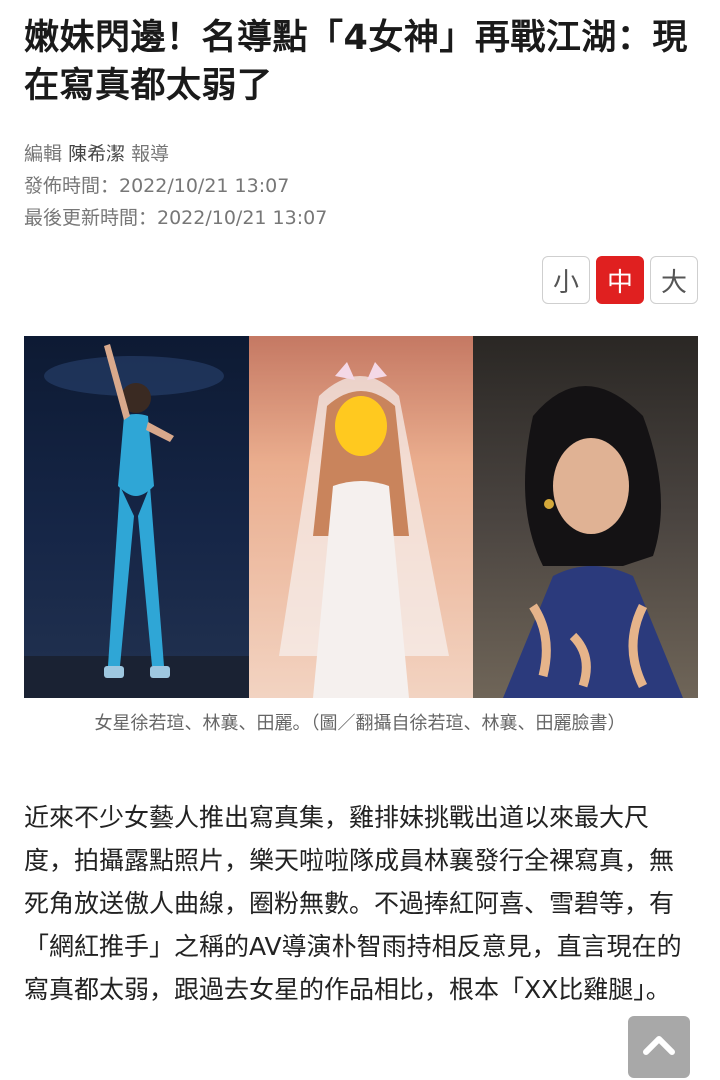 The width and height of the screenshot is (720, 1080). What do you see at coordinates (360, 723) in the screenshot?
I see `photo-caption: 女星徐若瑄、林襄、田麗。（圖／翻攝自徐若瑄、林襄、田麗臉書）` at bounding box center [360, 723].